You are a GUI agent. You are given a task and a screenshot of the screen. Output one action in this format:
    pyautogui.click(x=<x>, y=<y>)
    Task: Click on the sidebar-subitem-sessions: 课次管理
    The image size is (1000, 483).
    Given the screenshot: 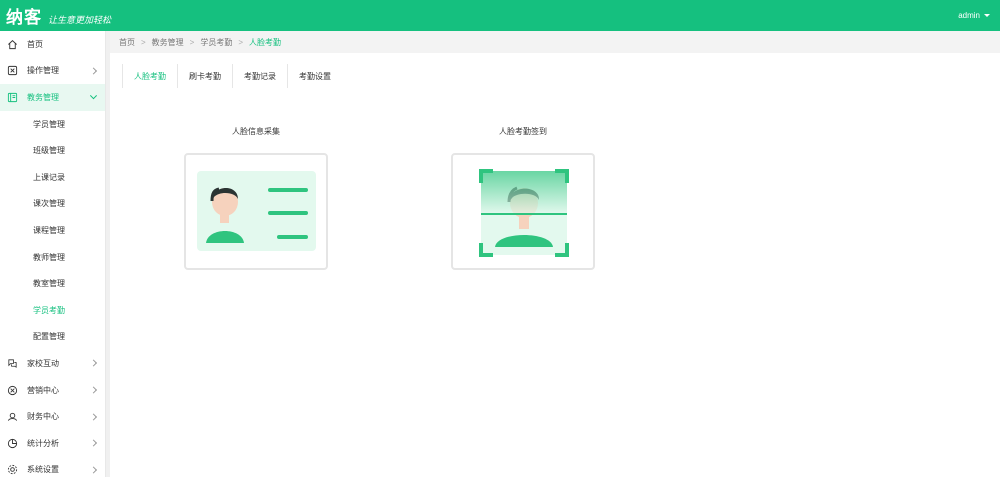 What is the action you would take?
    pyautogui.click(x=52, y=204)
    